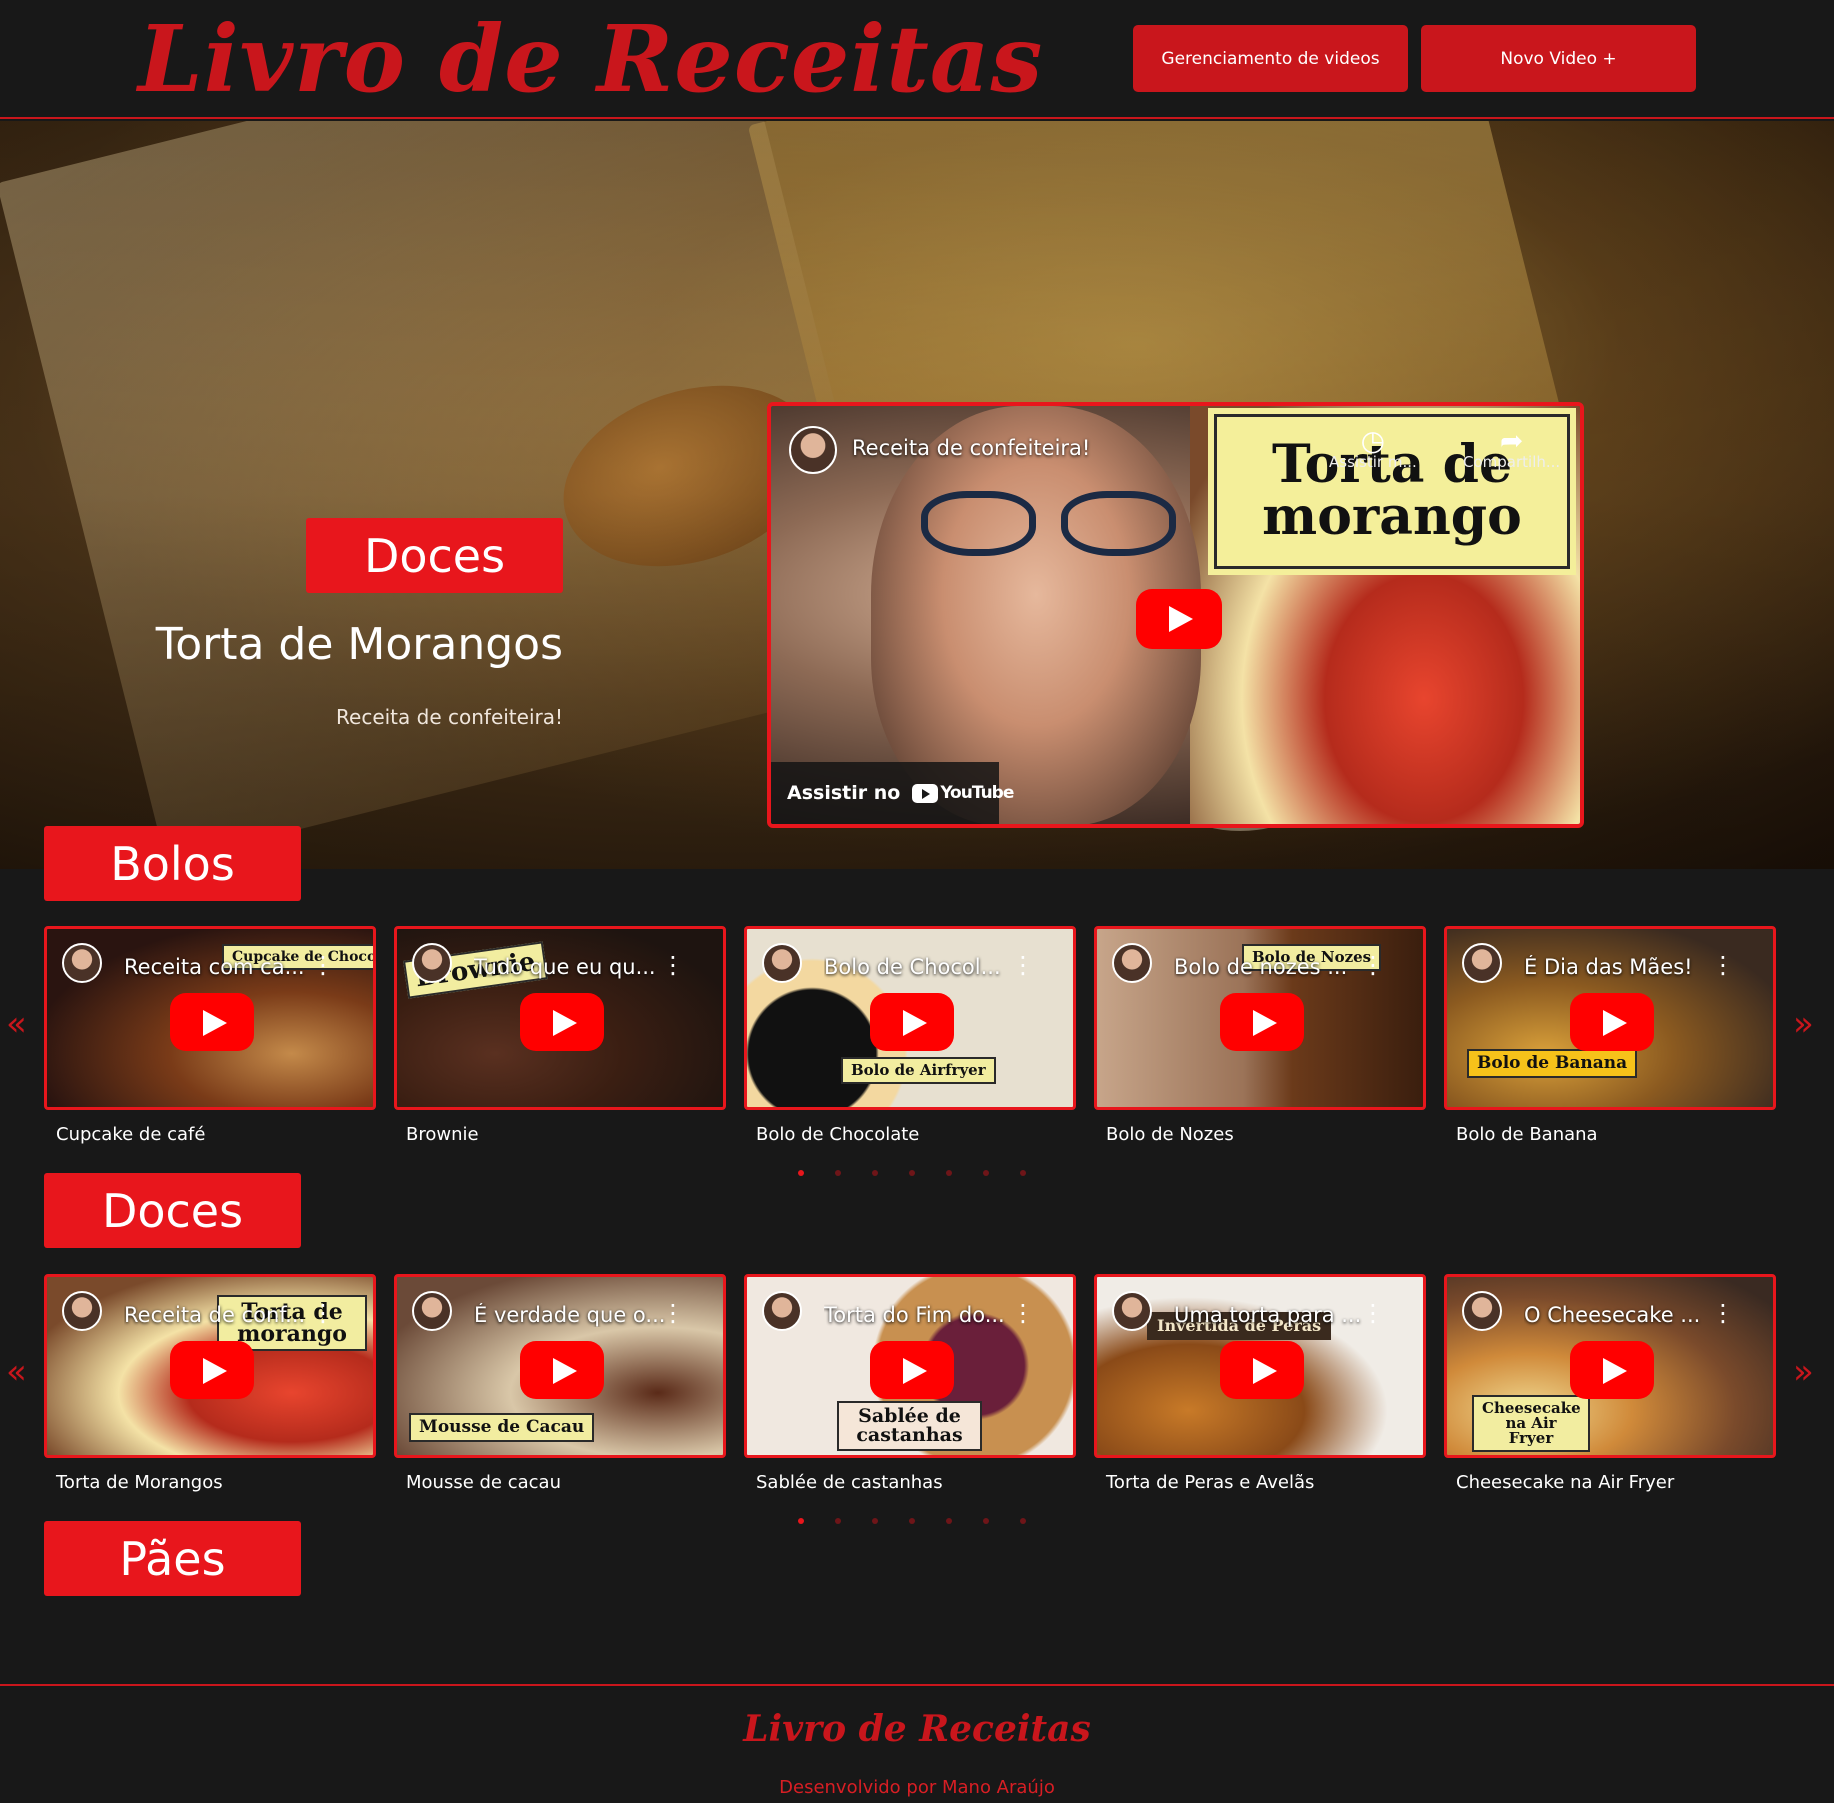  I want to click on thumbnail-overlay-label: Cheesecake na Air Fryer, so click(1531, 1423).